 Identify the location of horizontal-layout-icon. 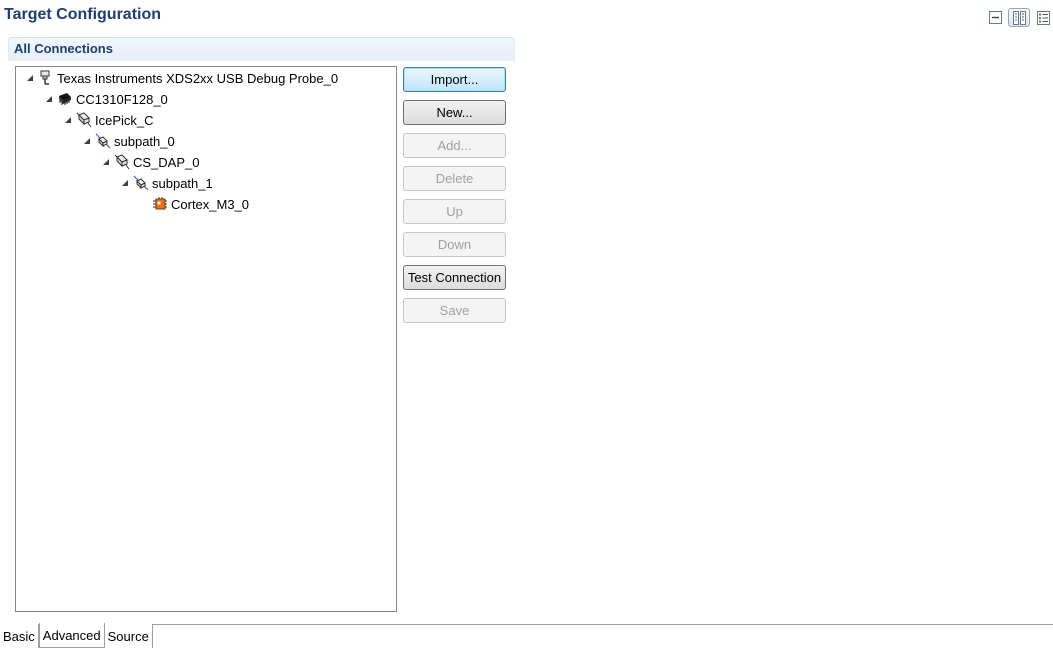
(1019, 17).